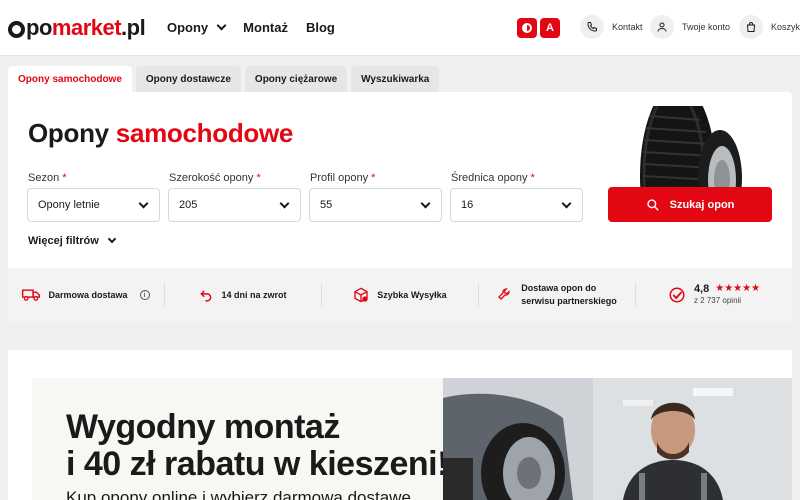 This screenshot has width=800, height=500. Describe the element at coordinates (361, 295) in the screenshot. I see `package-icon` at that location.